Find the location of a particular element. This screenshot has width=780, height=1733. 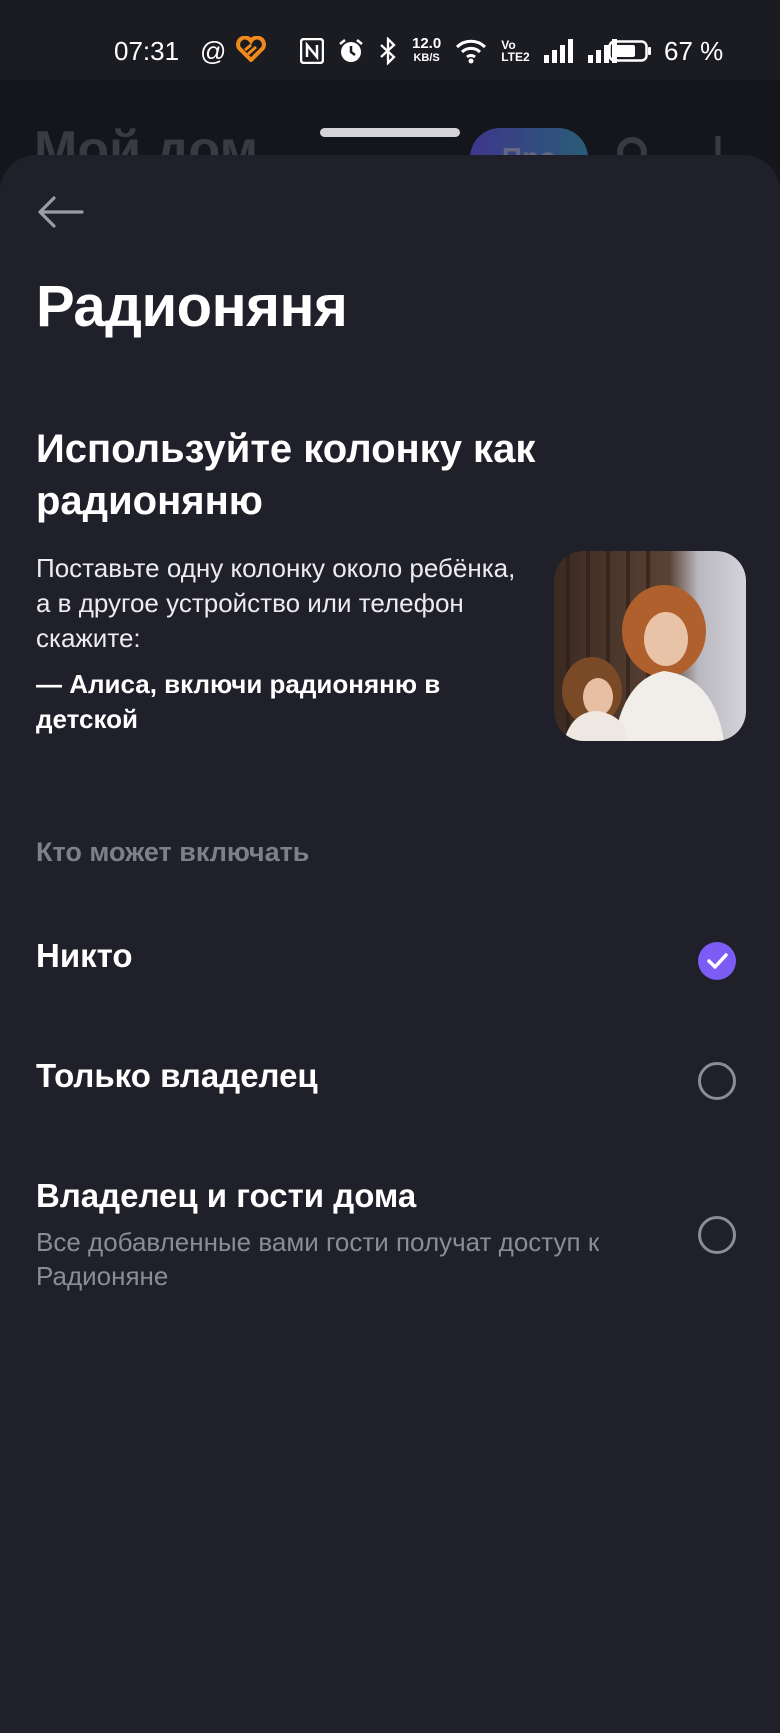

option-nobody: Никто is located at coordinates (390, 960).